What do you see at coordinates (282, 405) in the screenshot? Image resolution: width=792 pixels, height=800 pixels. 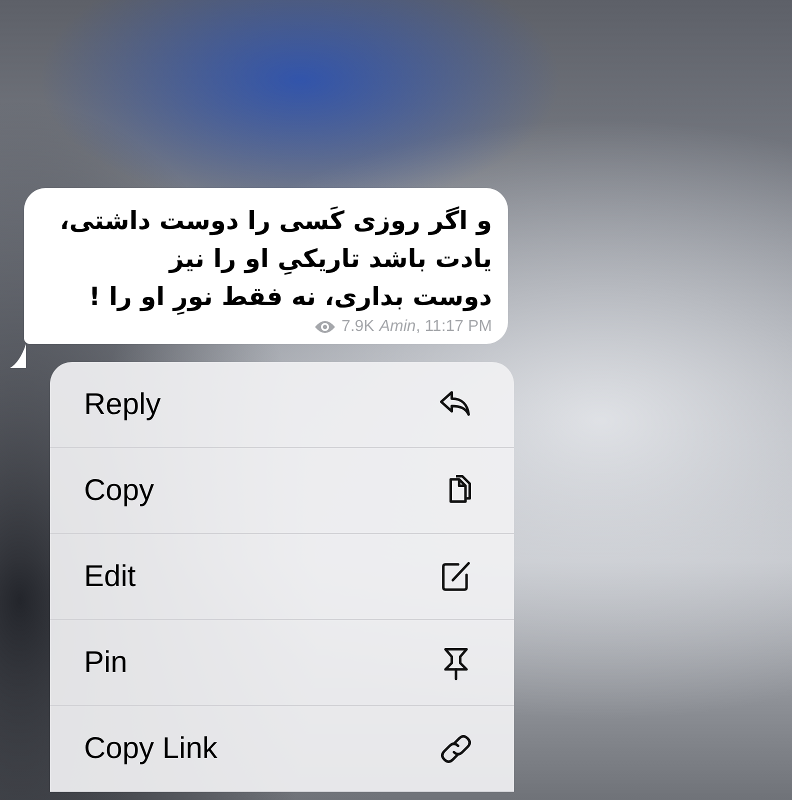 I see `menu-item: Reply` at bounding box center [282, 405].